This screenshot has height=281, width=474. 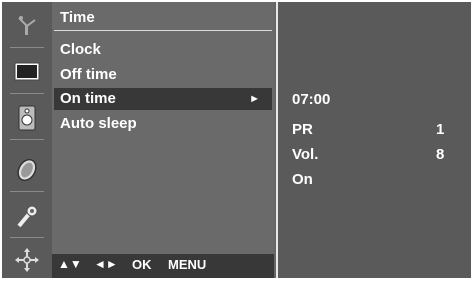 What do you see at coordinates (187, 264) in the screenshot?
I see `menu-hint: MENU` at bounding box center [187, 264].